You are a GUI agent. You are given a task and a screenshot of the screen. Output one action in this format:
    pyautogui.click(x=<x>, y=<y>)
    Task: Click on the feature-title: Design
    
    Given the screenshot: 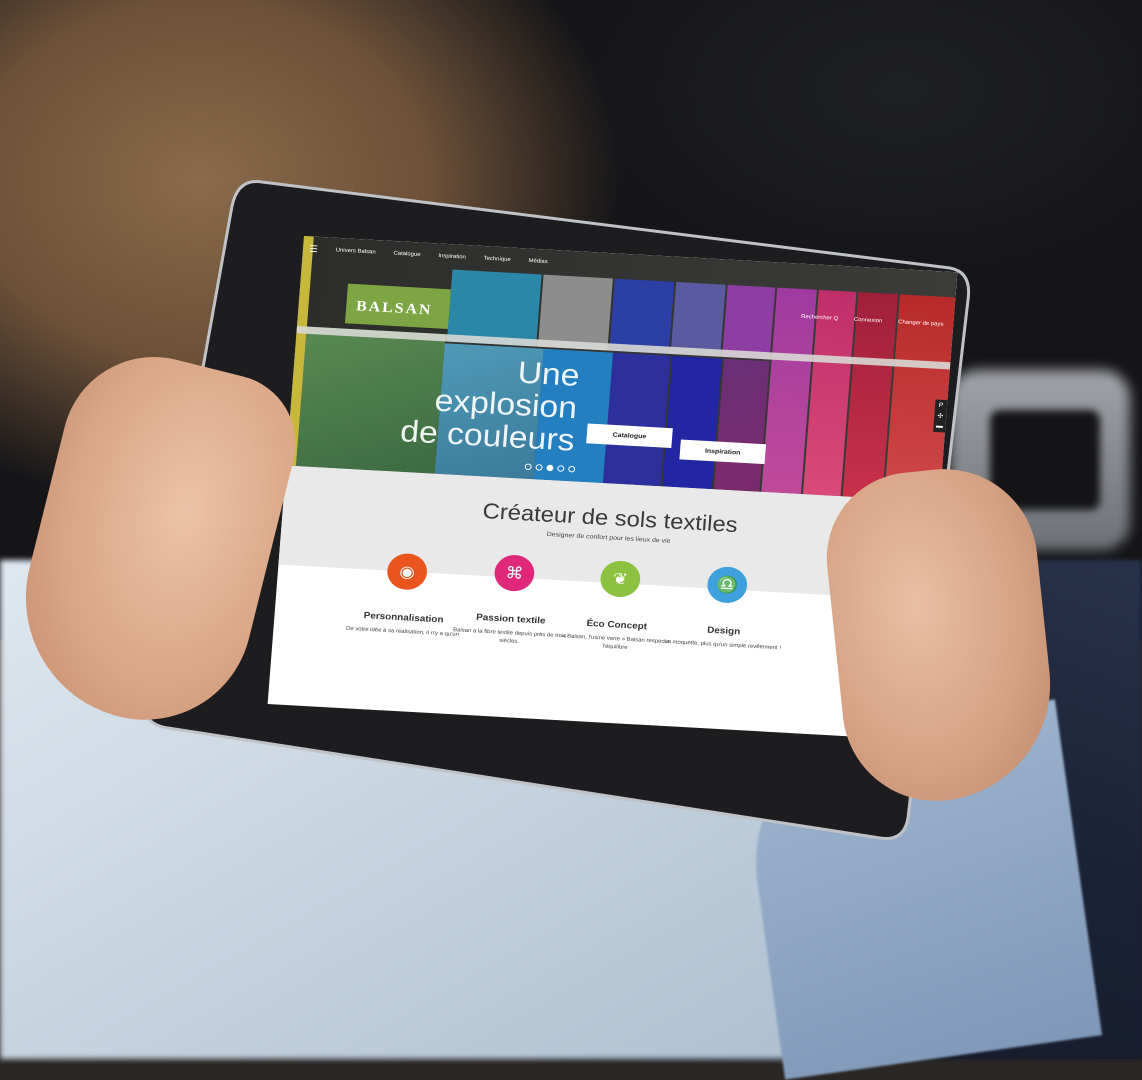 What is the action you would take?
    pyautogui.click(x=723, y=631)
    